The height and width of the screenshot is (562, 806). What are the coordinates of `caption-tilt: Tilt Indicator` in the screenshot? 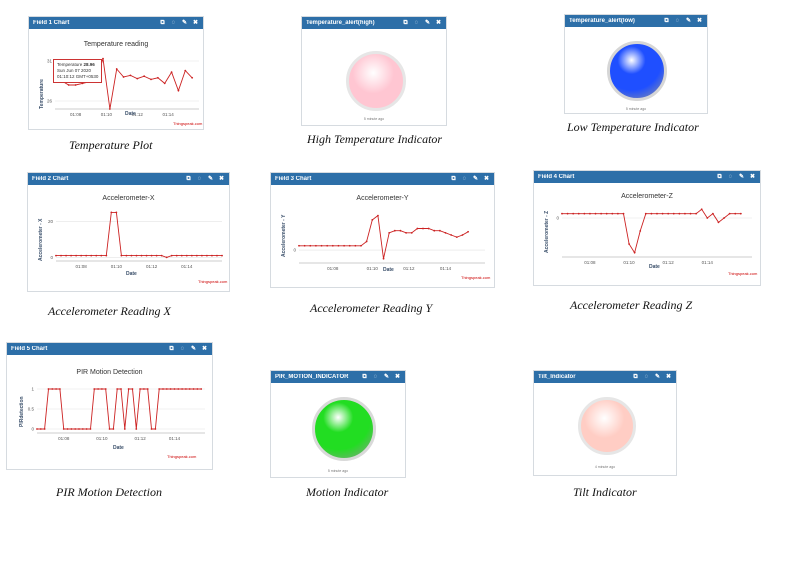 It's located at (605, 492).